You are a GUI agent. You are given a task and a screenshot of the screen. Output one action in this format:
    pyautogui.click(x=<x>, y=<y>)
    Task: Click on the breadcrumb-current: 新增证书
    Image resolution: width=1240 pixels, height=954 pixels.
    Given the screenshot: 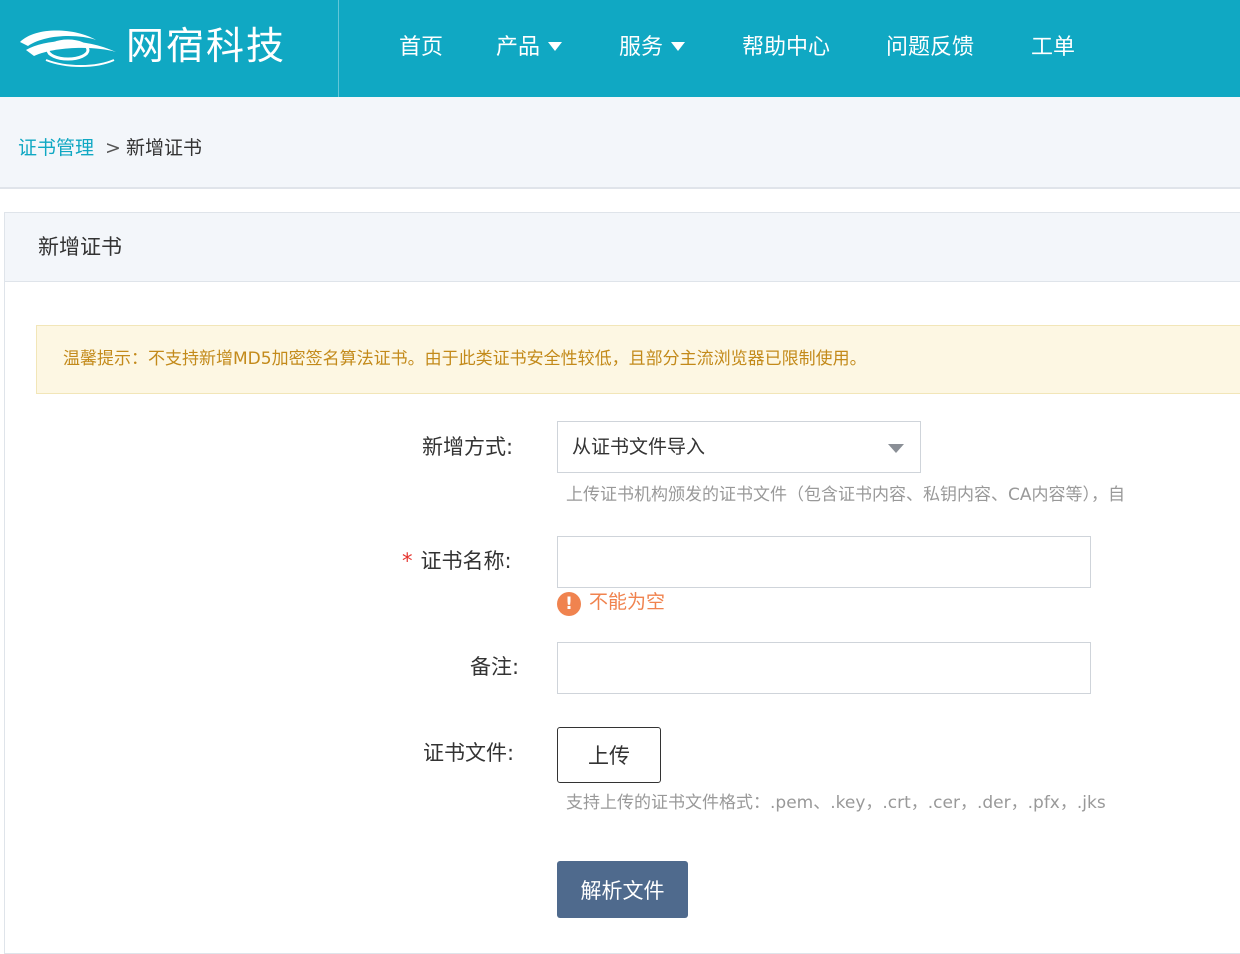 What is the action you would take?
    pyautogui.click(x=164, y=148)
    